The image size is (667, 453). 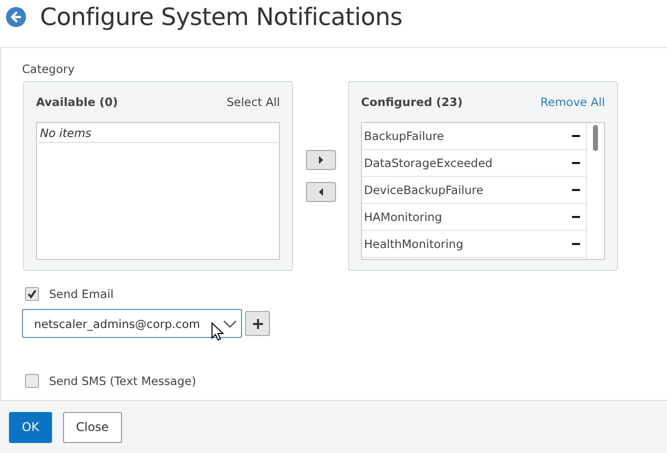 What do you see at coordinates (122, 381) in the screenshot?
I see `send-sms-label: Send SMS (Text Message)` at bounding box center [122, 381].